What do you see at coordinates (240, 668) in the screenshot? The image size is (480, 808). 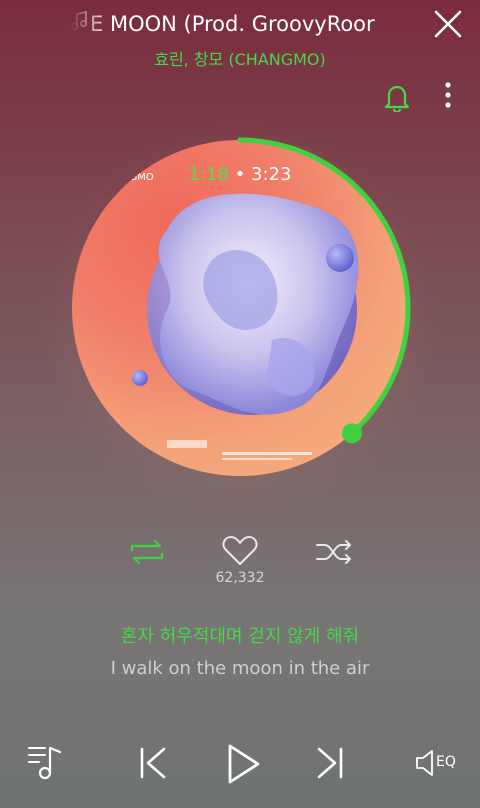 I see `lyric-translation: I walk on the moon in the air` at bounding box center [240, 668].